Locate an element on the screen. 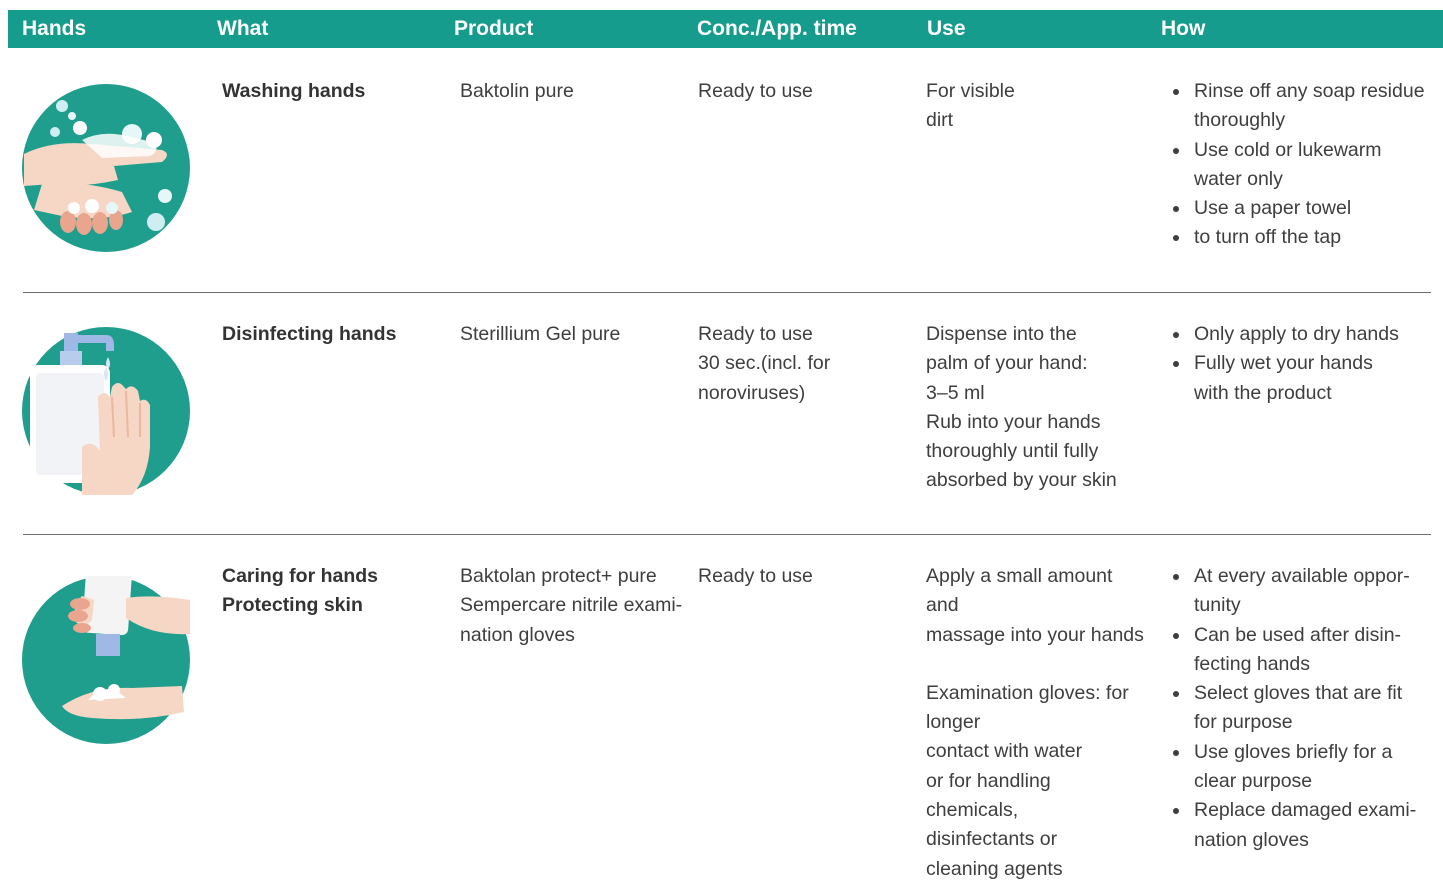 This screenshot has width=1443, height=890. list-item: to turn off the tap is located at coordinates (1297, 237).